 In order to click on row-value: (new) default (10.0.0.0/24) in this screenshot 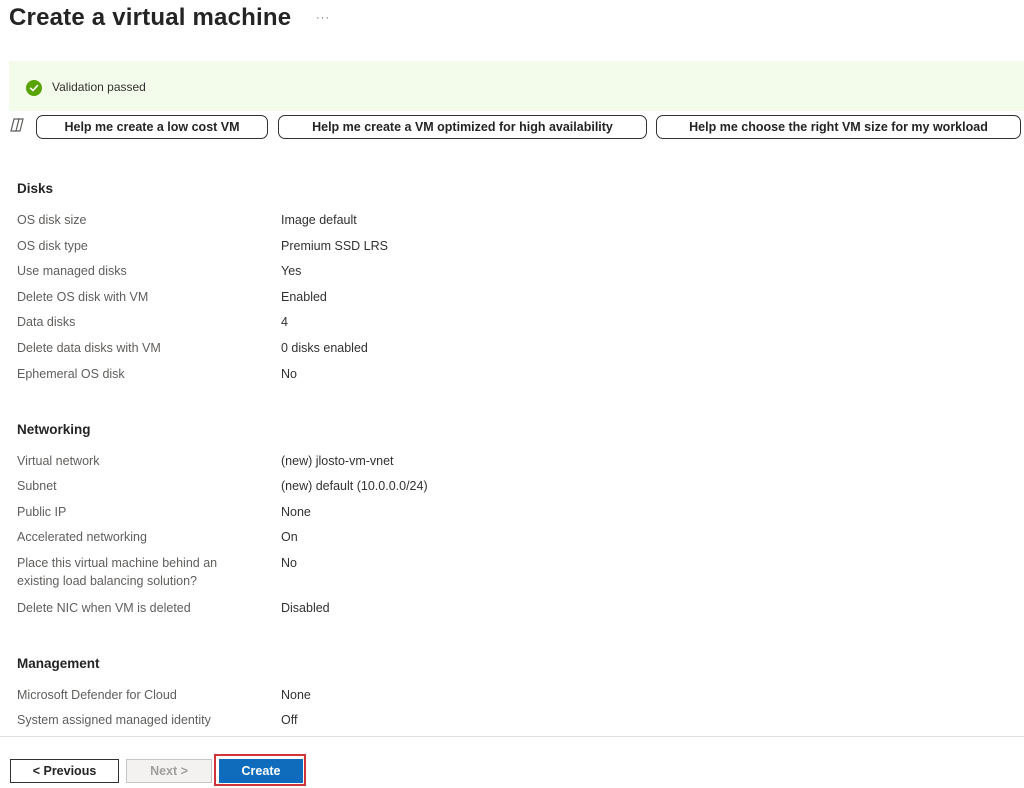, I will do `click(354, 486)`.